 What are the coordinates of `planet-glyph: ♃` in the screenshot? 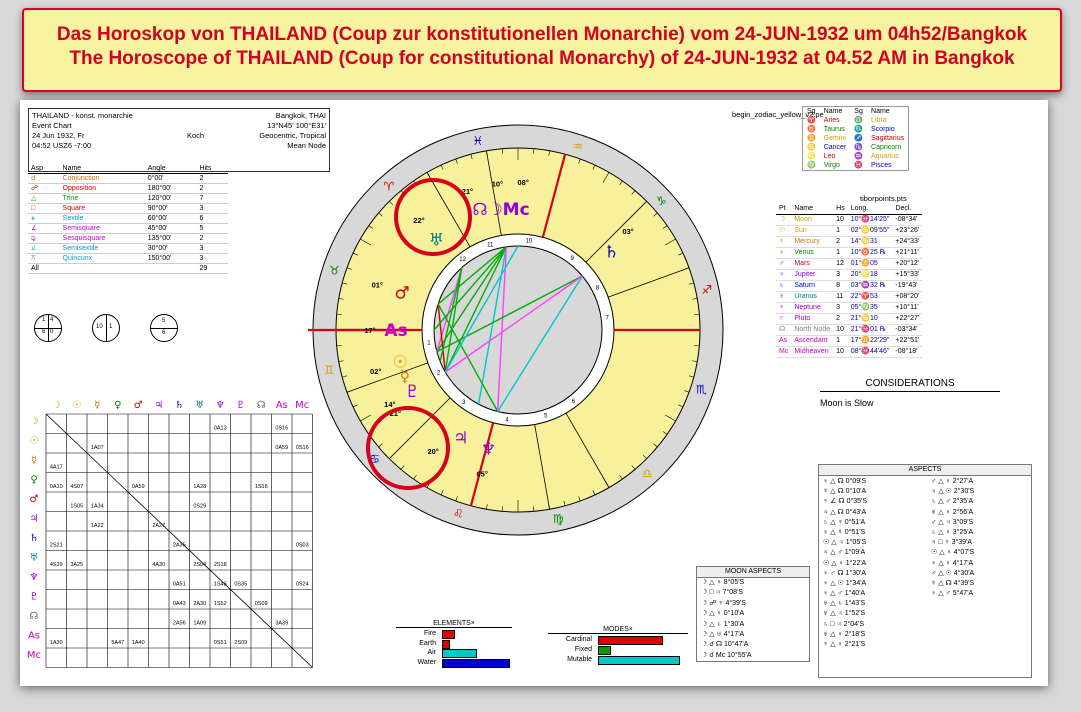 It's located at (460, 439).